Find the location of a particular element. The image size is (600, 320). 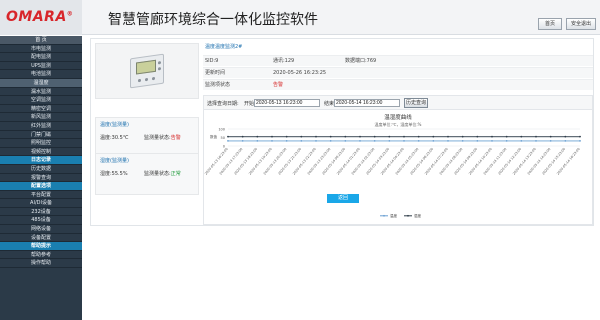

home-button: 首页 is located at coordinates (550, 24).